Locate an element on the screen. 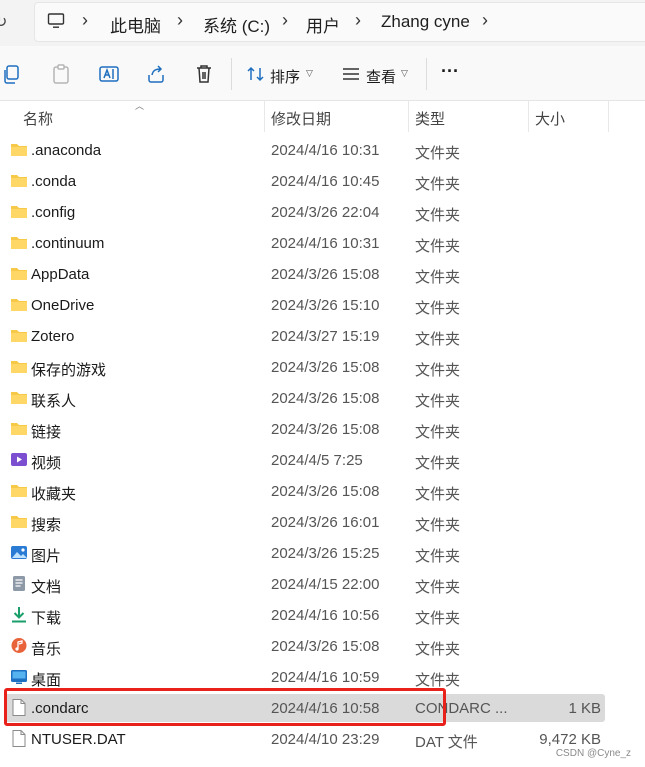 The height and width of the screenshot is (767, 645). file-name: Zotero is located at coordinates (53, 336).